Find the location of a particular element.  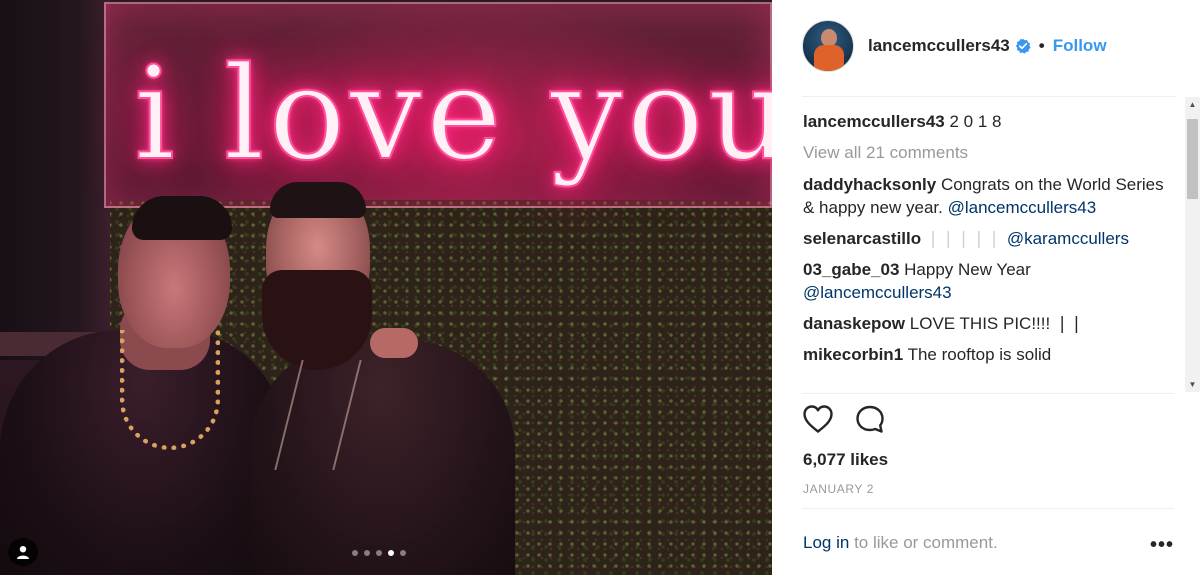

post-actions is located at coordinates (844, 419).